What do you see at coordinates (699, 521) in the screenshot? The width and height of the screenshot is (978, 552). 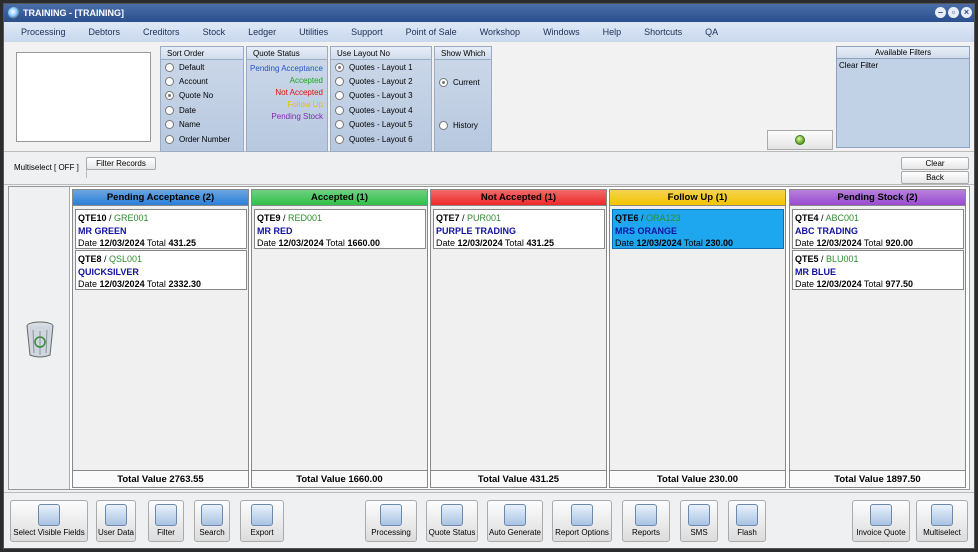 I see `sms-button: SMS` at bounding box center [699, 521].